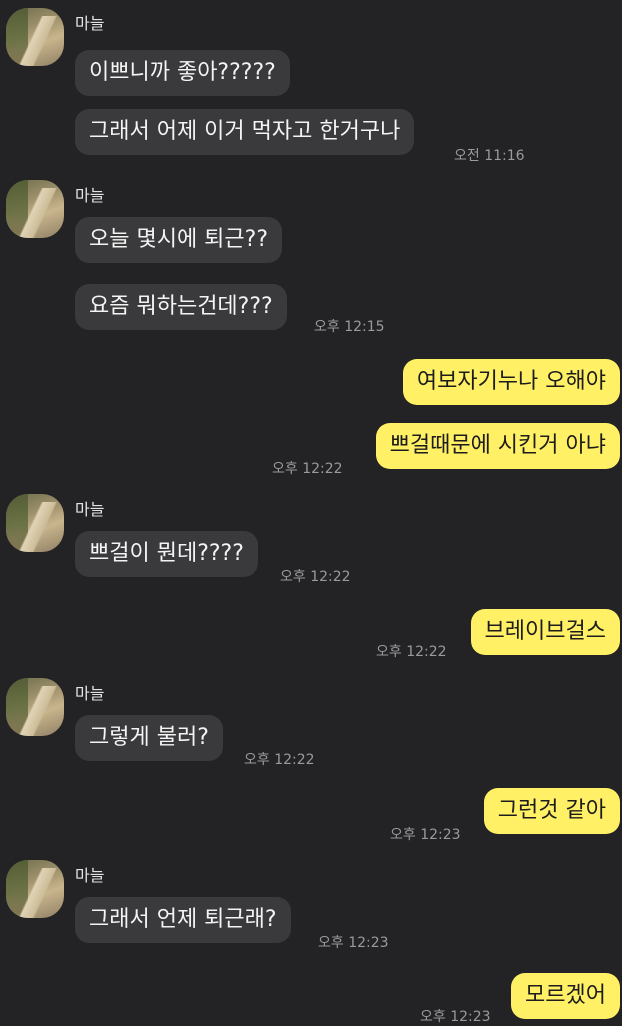 The image size is (622, 1026). I want to click on incoming-message: 쁘걸이 뭔데????, so click(166, 554).